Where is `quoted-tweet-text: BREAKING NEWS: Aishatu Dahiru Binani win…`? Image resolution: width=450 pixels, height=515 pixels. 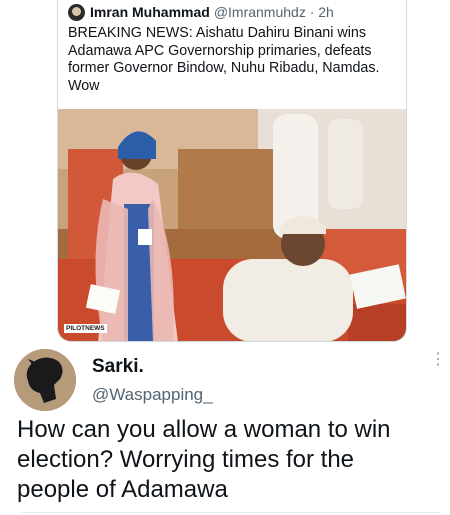
quoted-tweet-text: BREAKING NEWS: Aishatu Dahiru Binani win… is located at coordinates (224, 59).